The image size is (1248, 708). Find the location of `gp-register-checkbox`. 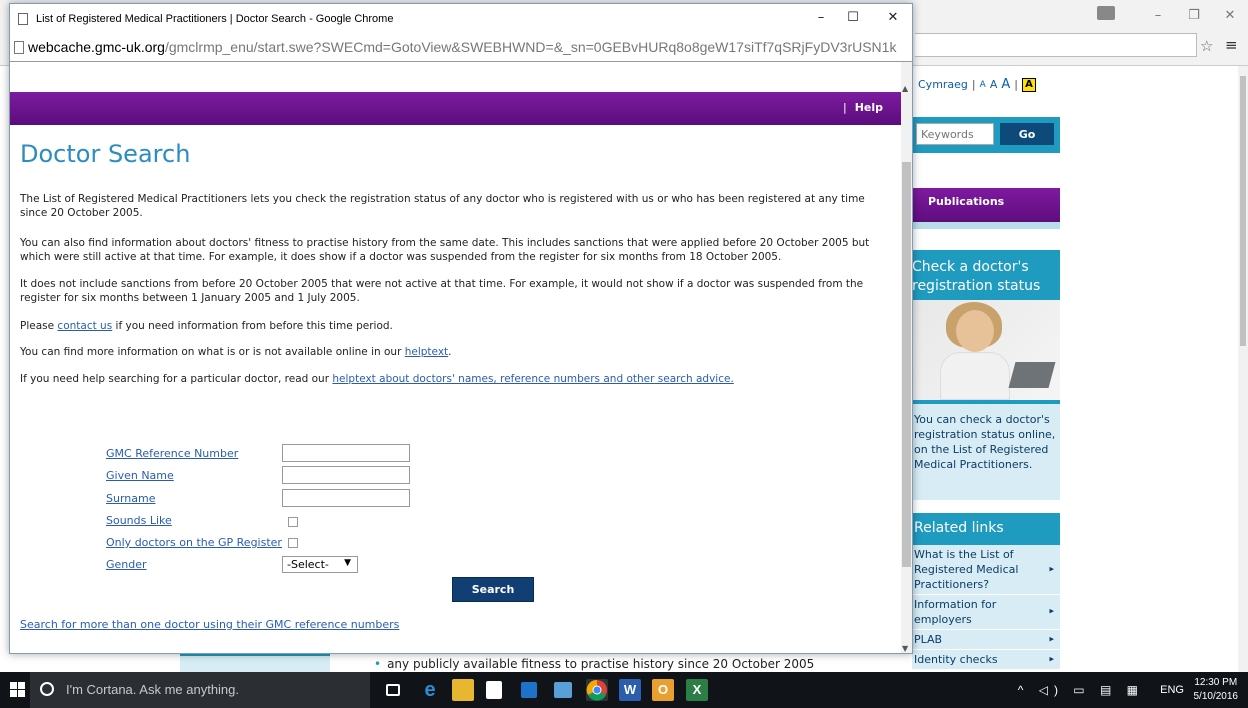

gp-register-checkbox is located at coordinates (293, 543).